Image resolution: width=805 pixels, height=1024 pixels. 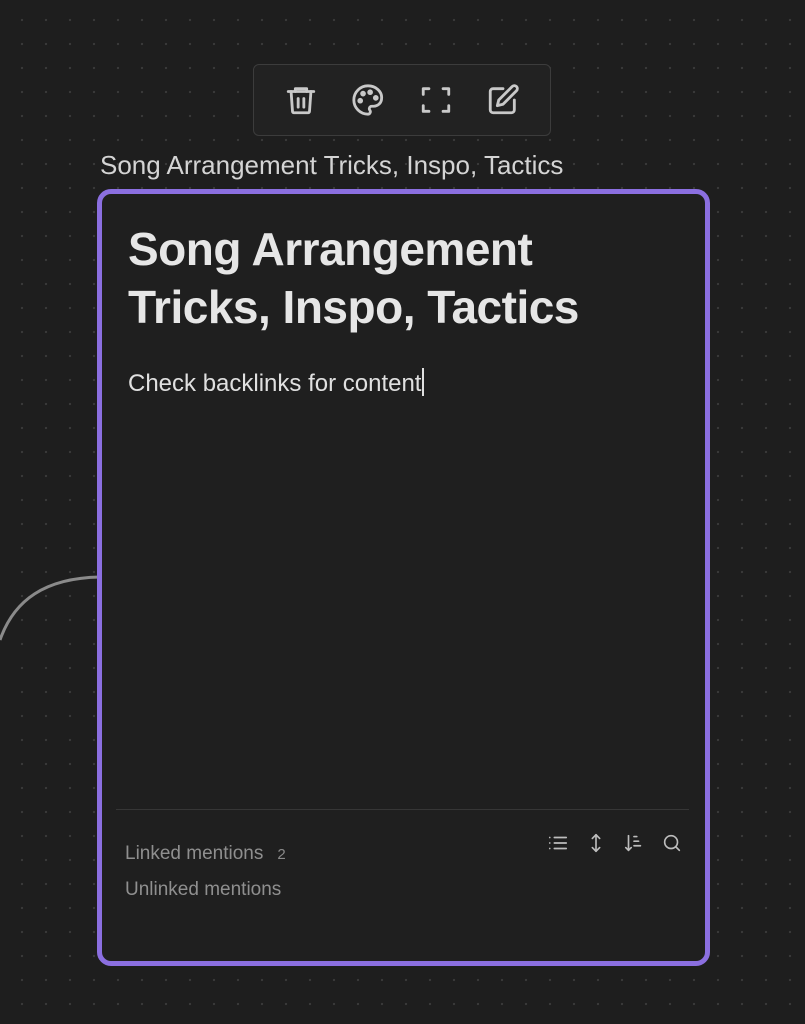 I want to click on expand-vertical-icon, so click(x=596, y=843).